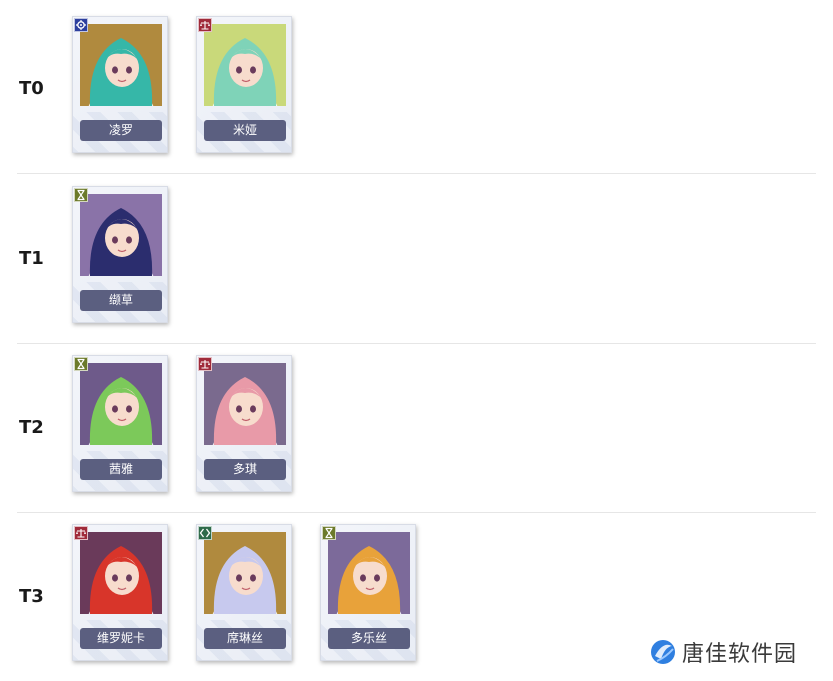 The width and height of the screenshot is (833, 681). I want to click on character-card-lingluo: 凌罗, so click(120, 84).